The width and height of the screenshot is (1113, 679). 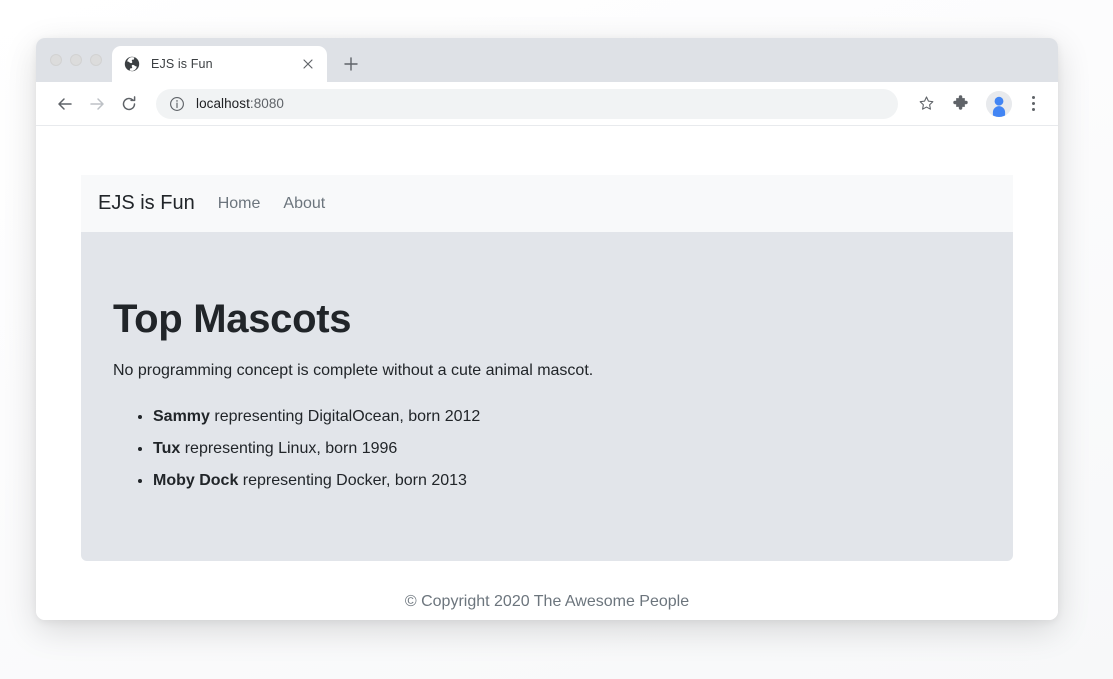 I want to click on url-port: :8080, so click(x=267, y=103).